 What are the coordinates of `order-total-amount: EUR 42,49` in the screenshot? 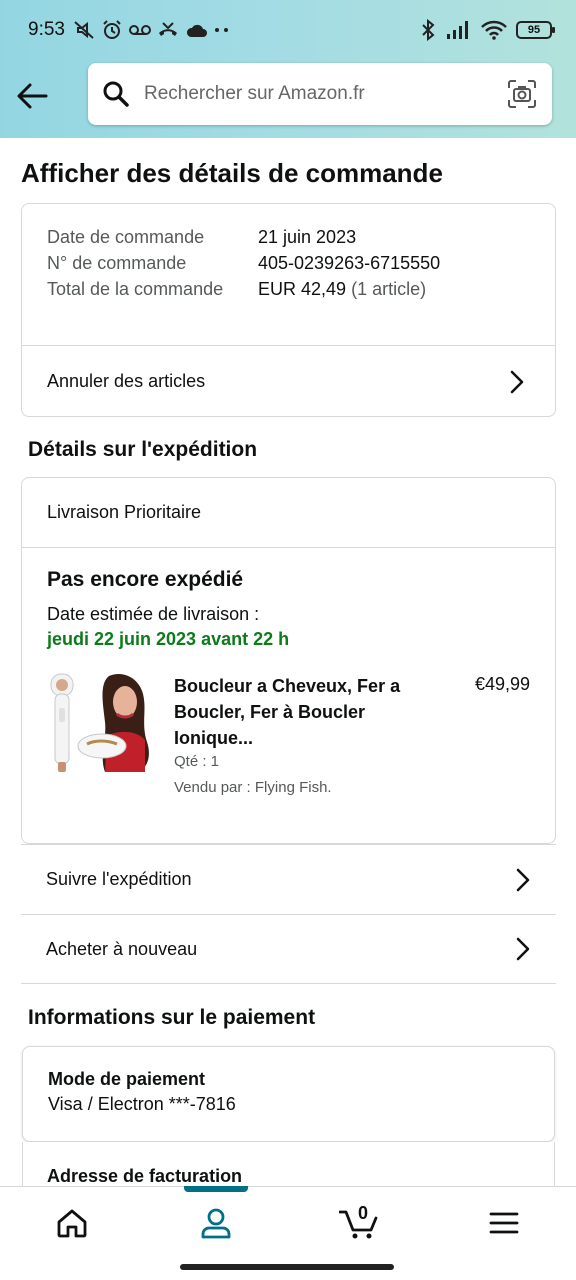 It's located at (302, 289).